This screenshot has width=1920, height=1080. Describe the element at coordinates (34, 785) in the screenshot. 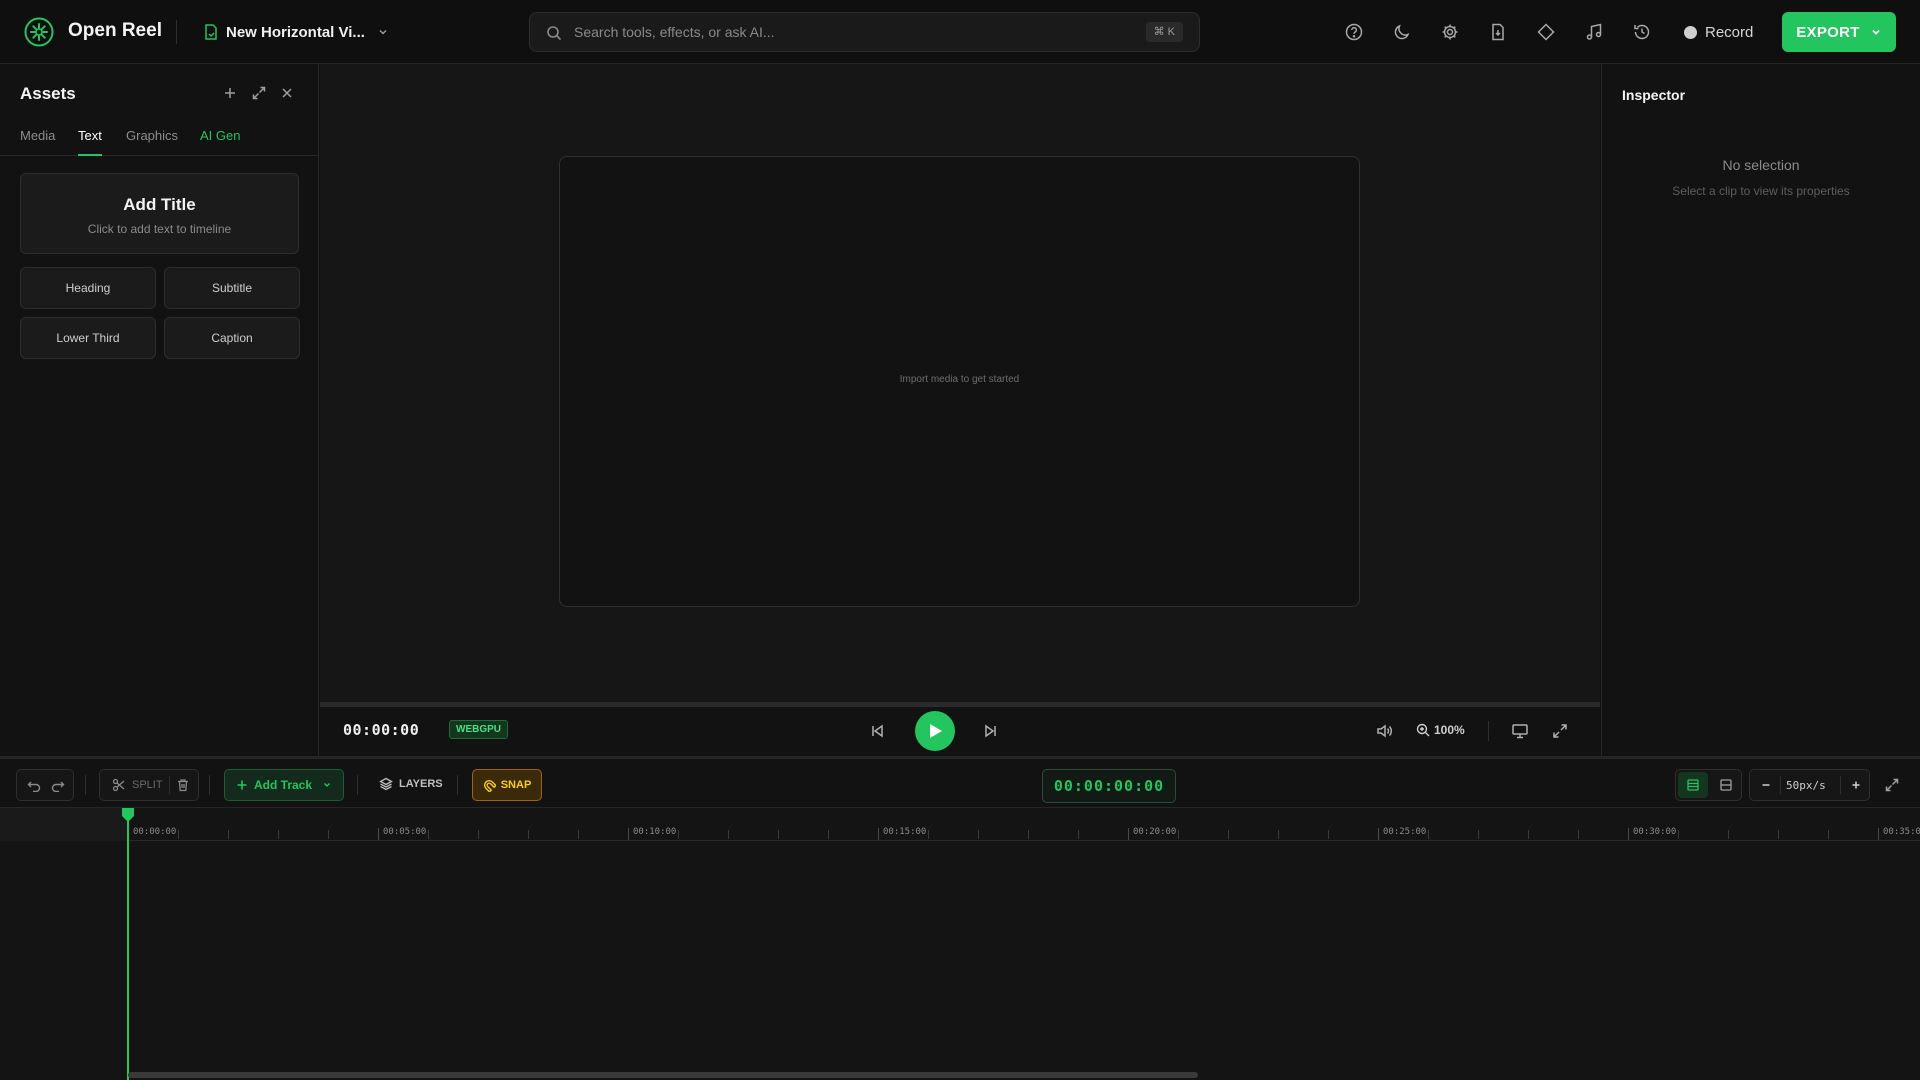

I see `undo-icon` at that location.